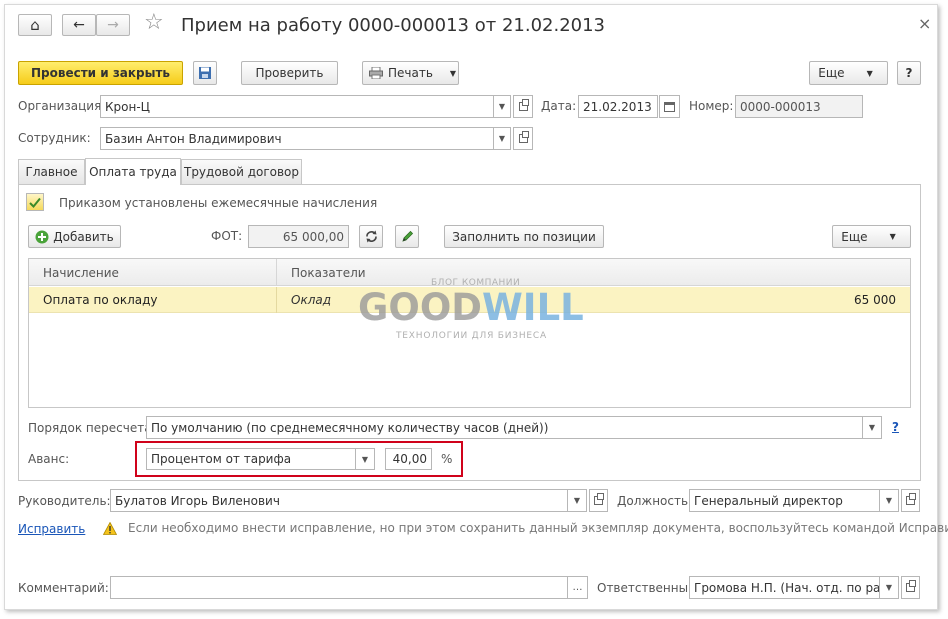  What do you see at coordinates (289, 73) in the screenshot?
I see `check-button: Проверить` at bounding box center [289, 73].